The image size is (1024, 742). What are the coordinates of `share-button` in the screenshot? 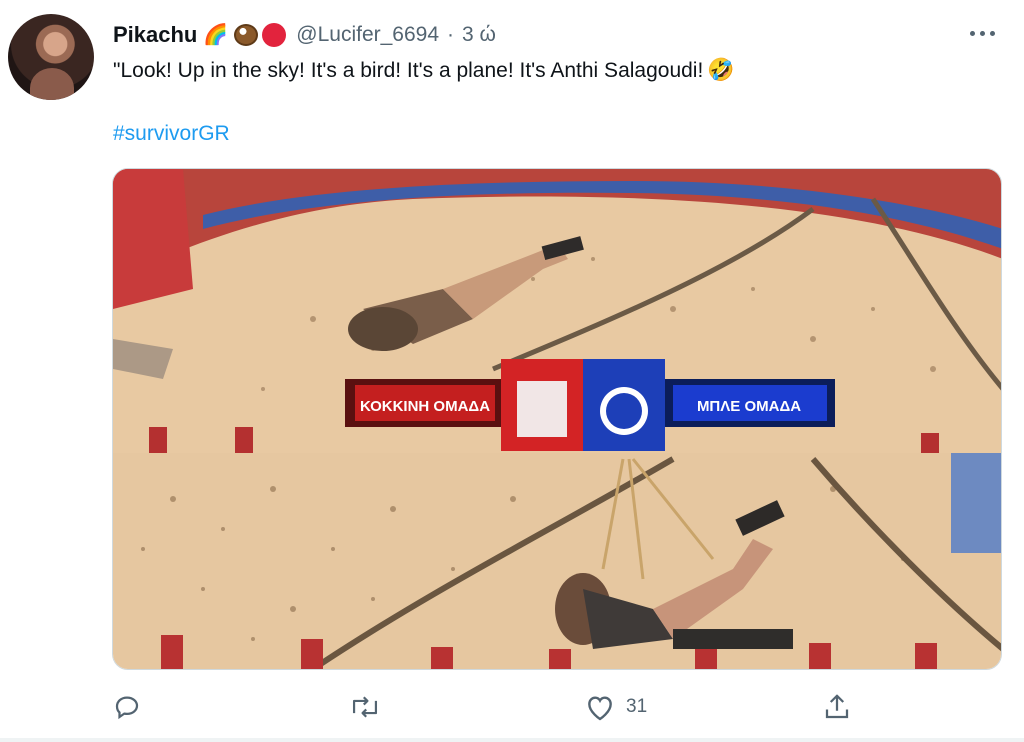 It's located at (837, 707).